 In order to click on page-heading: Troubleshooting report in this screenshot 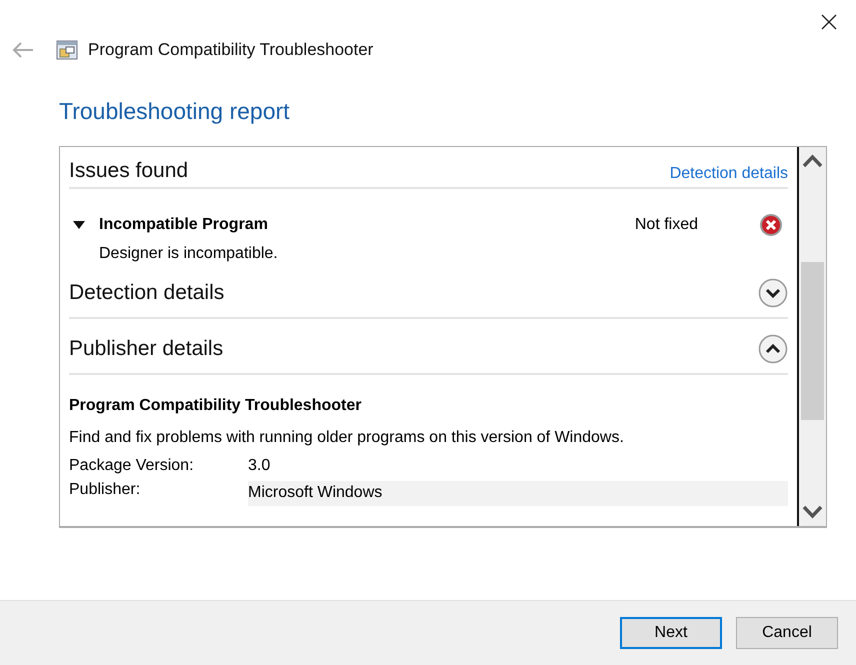, I will do `click(175, 112)`.